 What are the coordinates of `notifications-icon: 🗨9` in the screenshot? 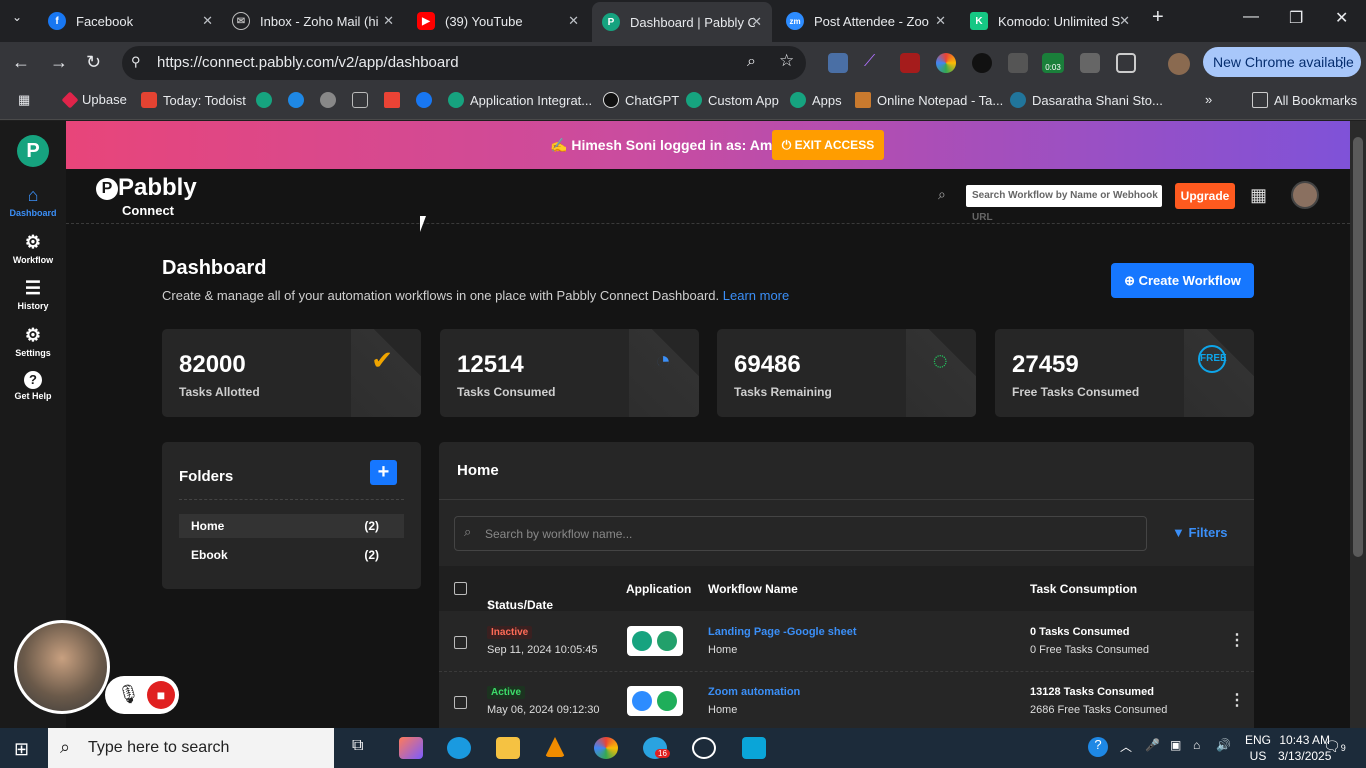 It's located at (1334, 746).